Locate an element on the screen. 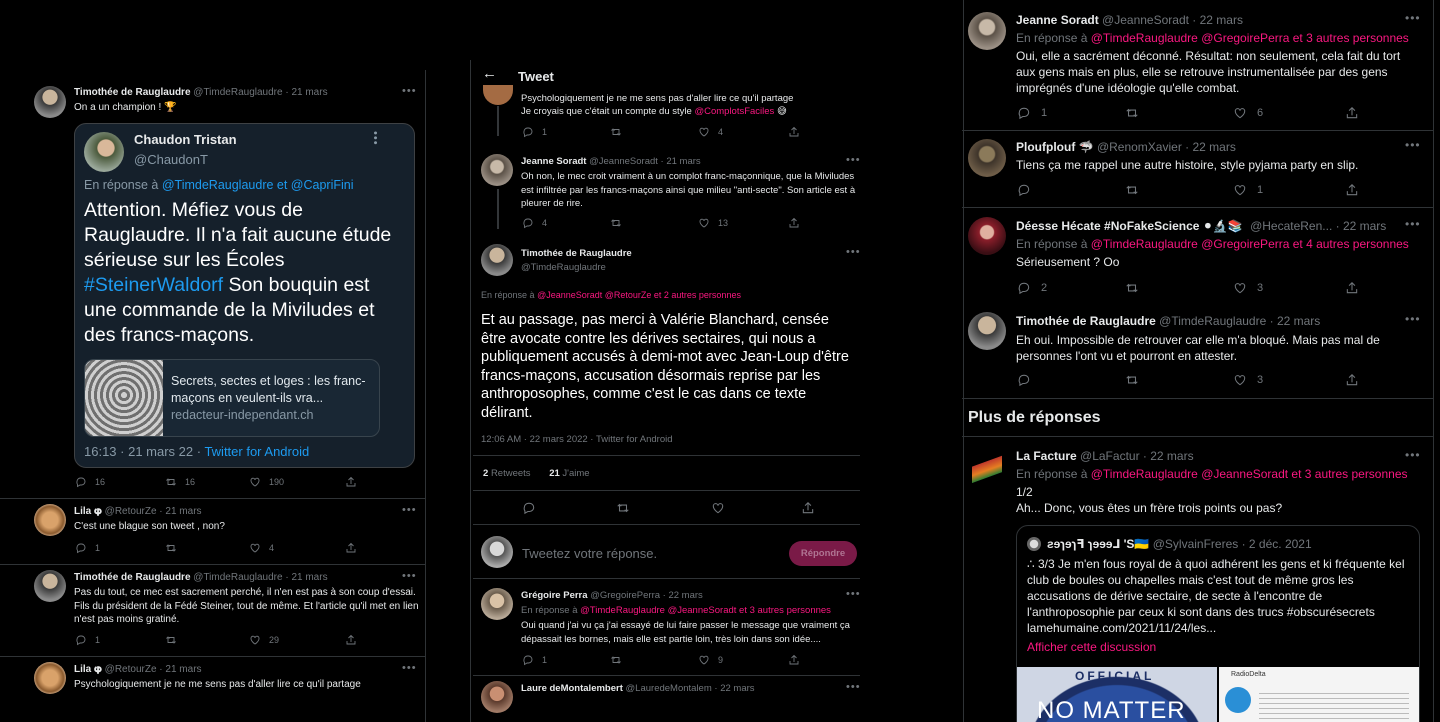 This screenshot has height=722, width=1440. author-handle: @JeanneSoradt · 22 mars is located at coordinates (1172, 20).